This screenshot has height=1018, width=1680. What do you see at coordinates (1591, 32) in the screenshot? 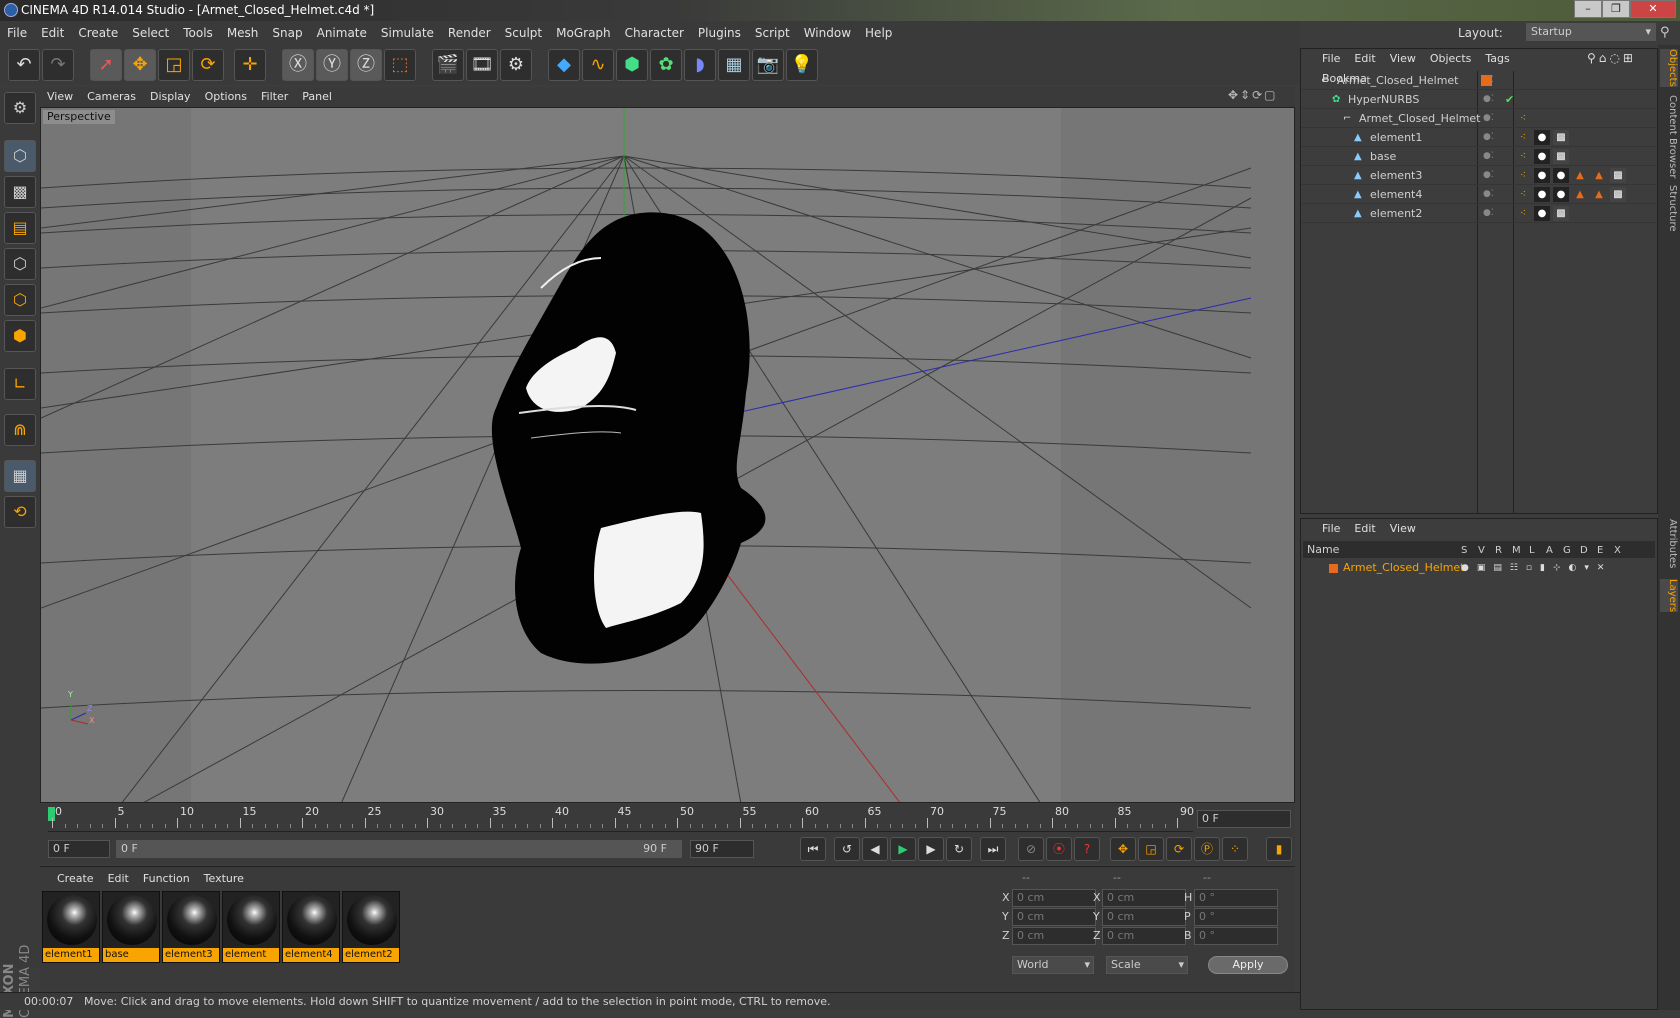
I see `layout-select: Startup ▾` at bounding box center [1591, 32].